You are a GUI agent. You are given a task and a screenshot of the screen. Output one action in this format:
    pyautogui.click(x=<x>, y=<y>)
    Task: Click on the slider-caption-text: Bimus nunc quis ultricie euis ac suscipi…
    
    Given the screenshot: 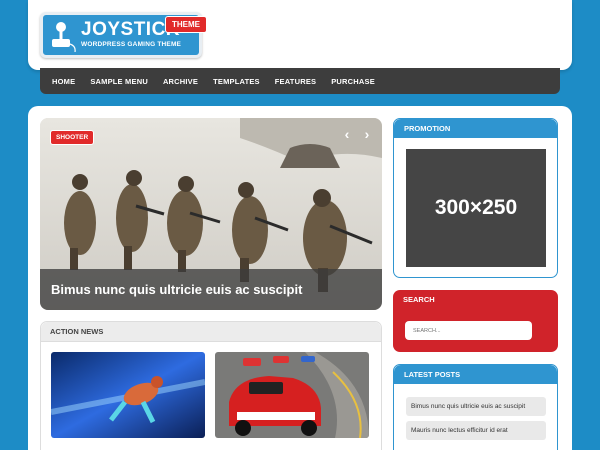 What is the action you would take?
    pyautogui.click(x=176, y=289)
    